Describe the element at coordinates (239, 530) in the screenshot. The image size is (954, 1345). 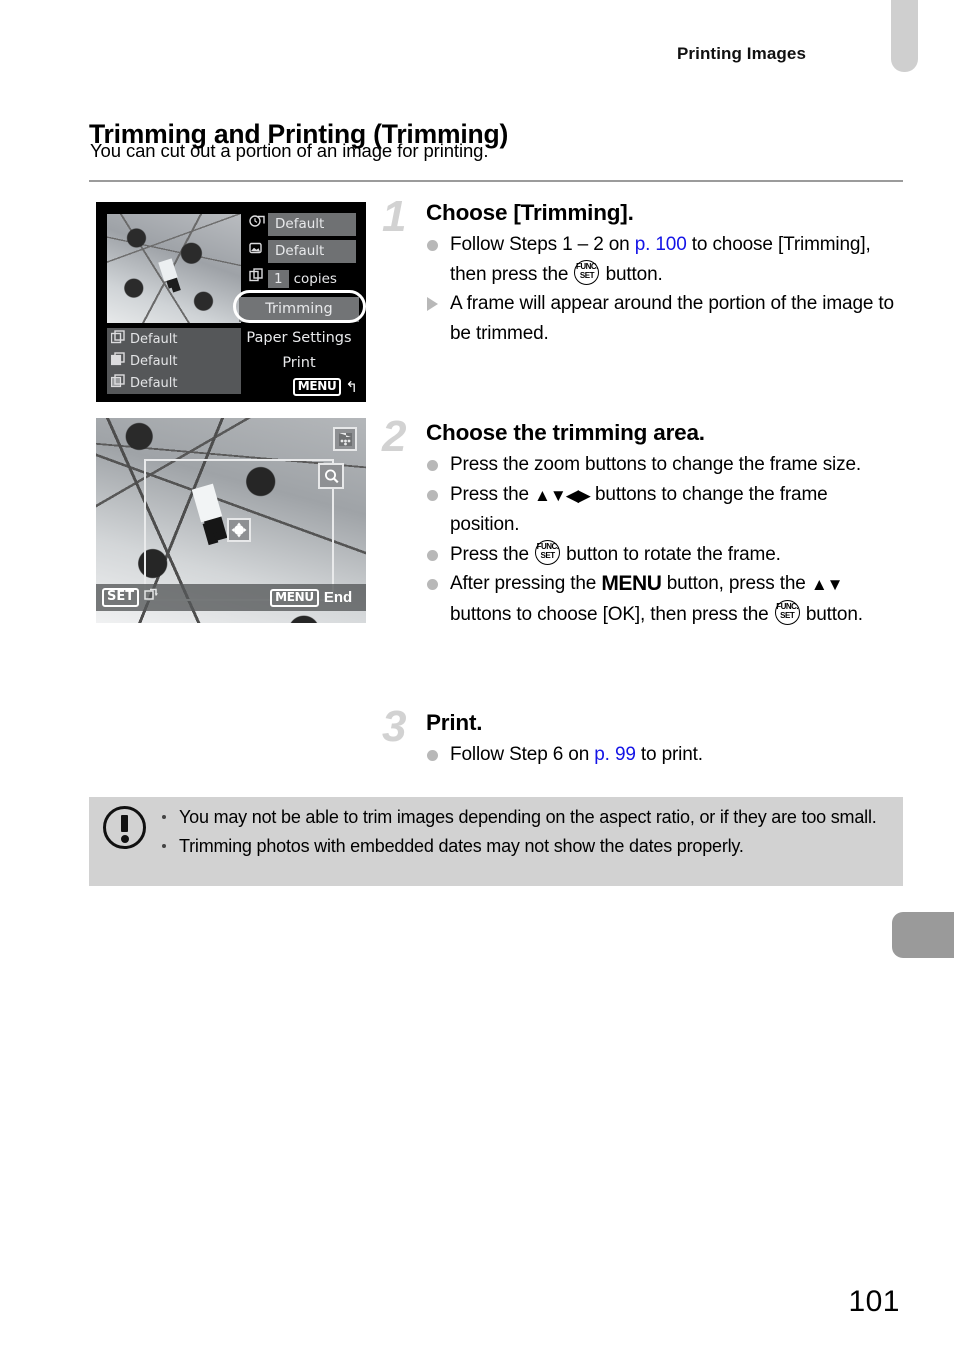
I see `move-frame-icon` at that location.